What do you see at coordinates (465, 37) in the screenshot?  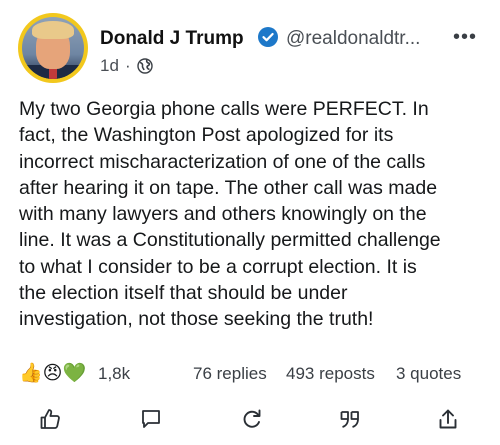 I see `more-options-button: •••` at bounding box center [465, 37].